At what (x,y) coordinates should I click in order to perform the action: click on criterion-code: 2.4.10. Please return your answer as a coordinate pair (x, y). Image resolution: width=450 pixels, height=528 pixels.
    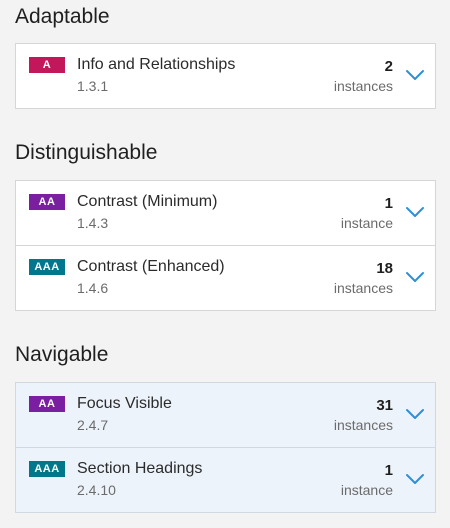
    Looking at the image, I should click on (96, 490).